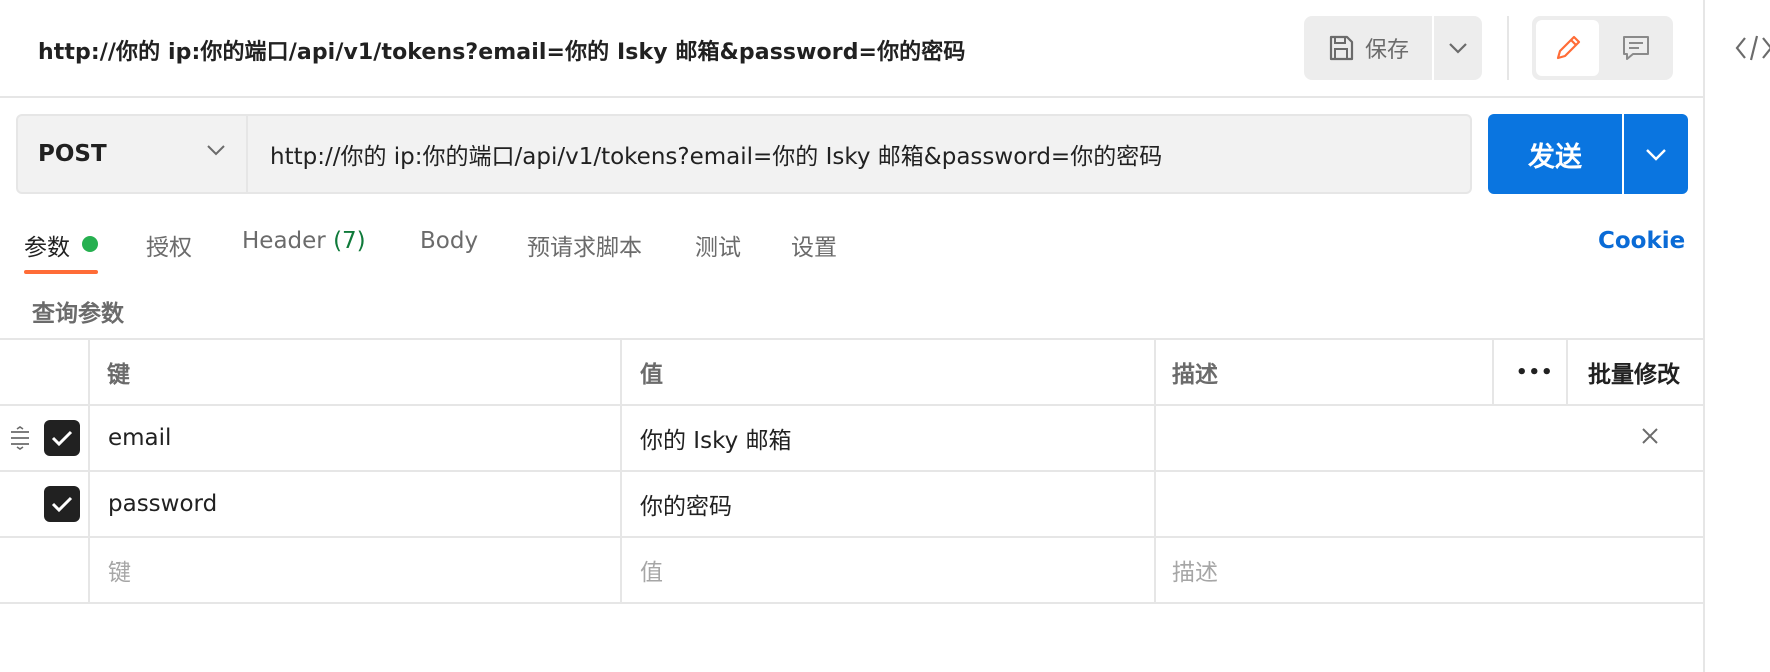 This screenshot has height=672, width=1770. I want to click on comment-icon, so click(1635, 48).